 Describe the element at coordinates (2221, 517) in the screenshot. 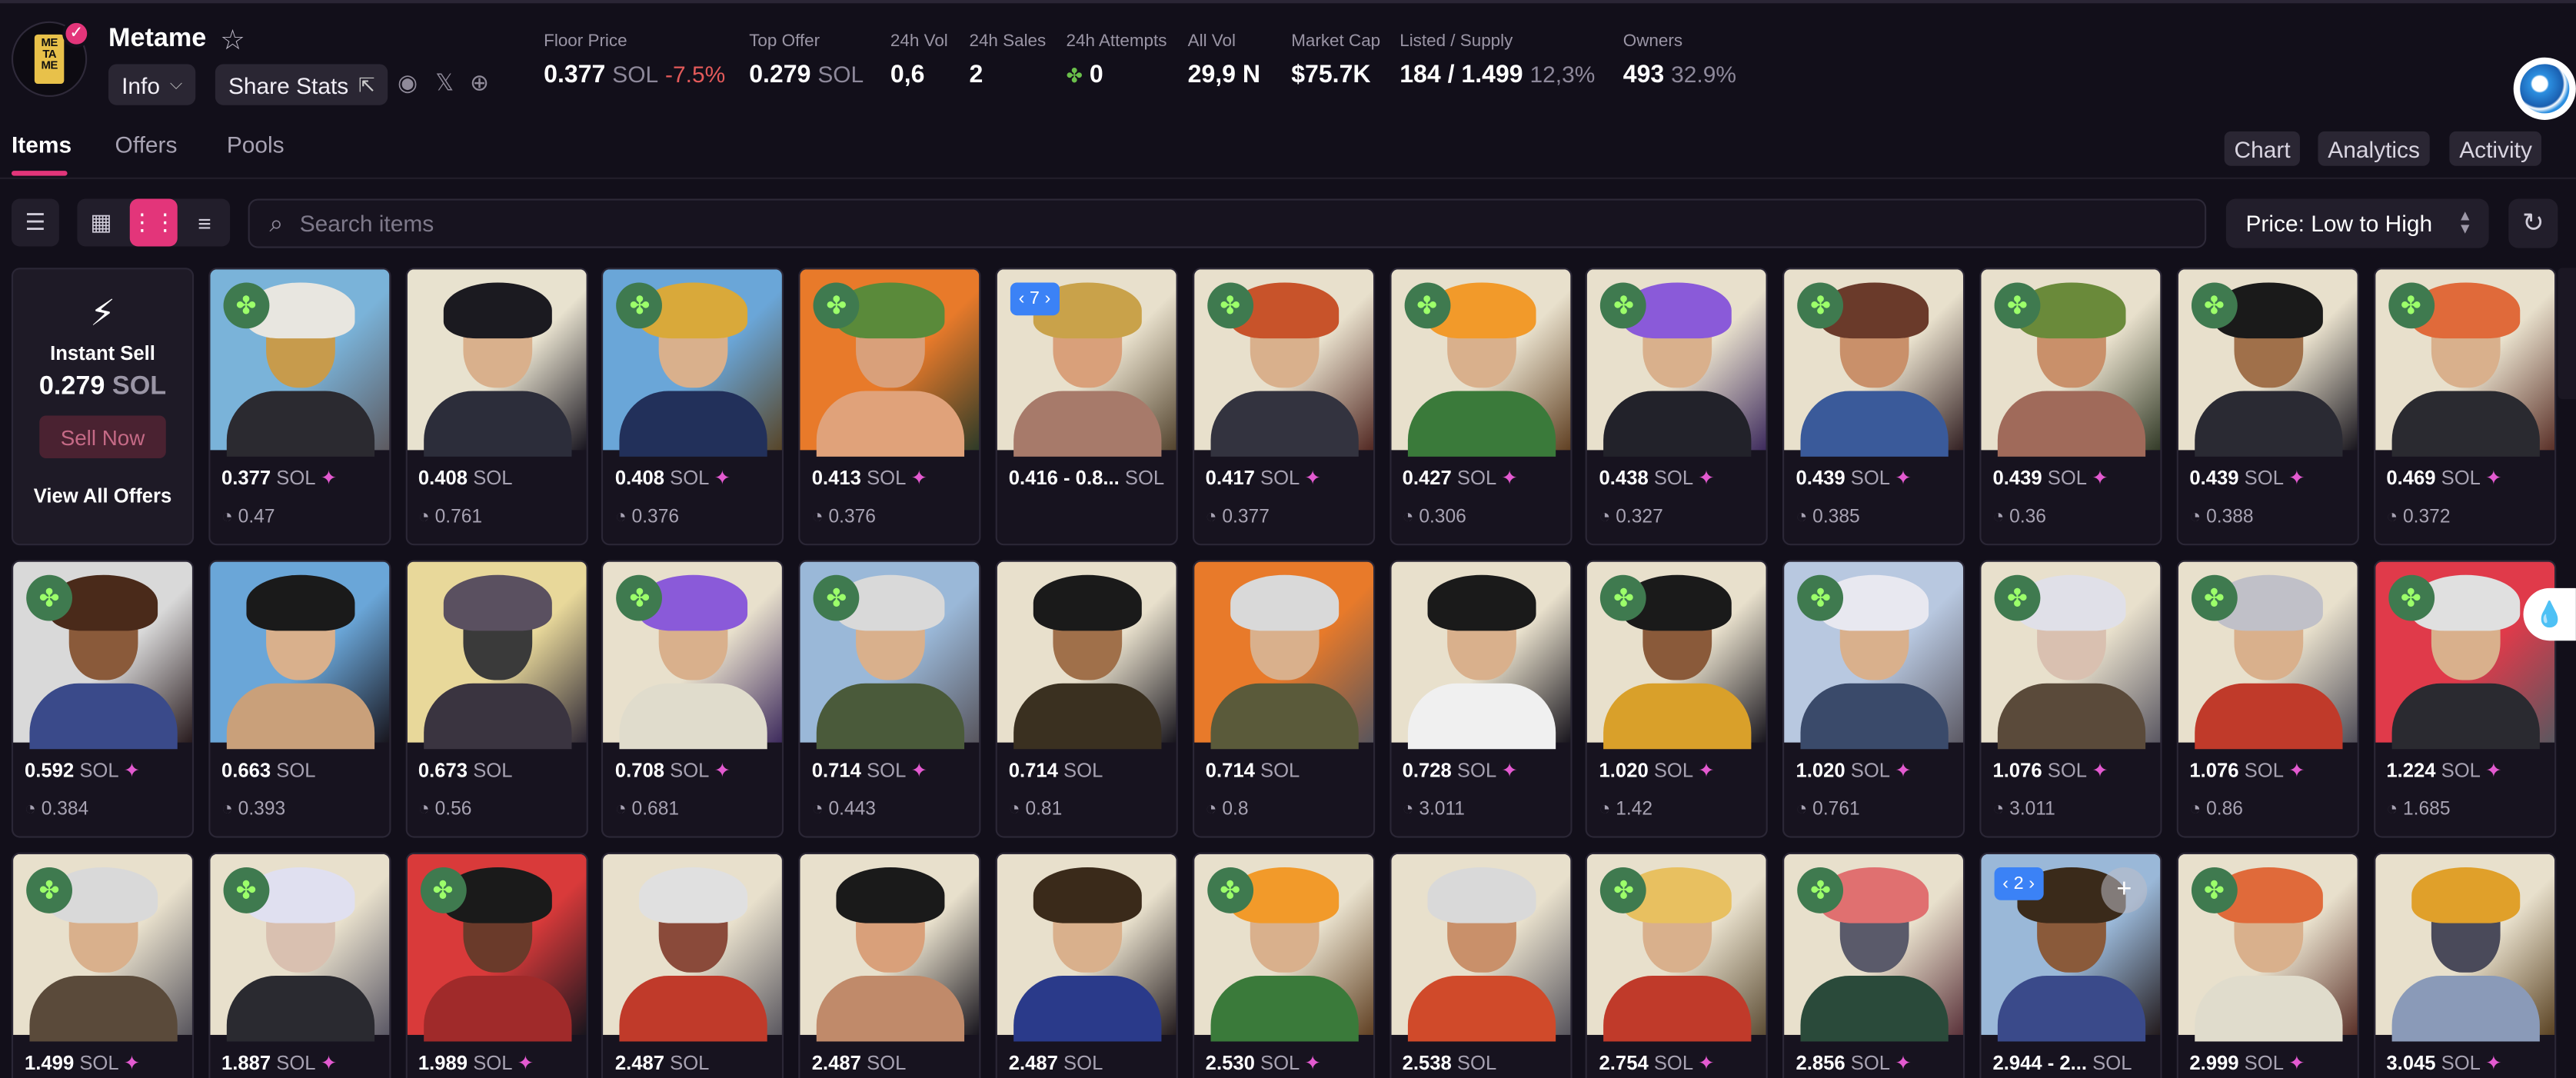

I see `last-sale: ◔ 0.388` at that location.